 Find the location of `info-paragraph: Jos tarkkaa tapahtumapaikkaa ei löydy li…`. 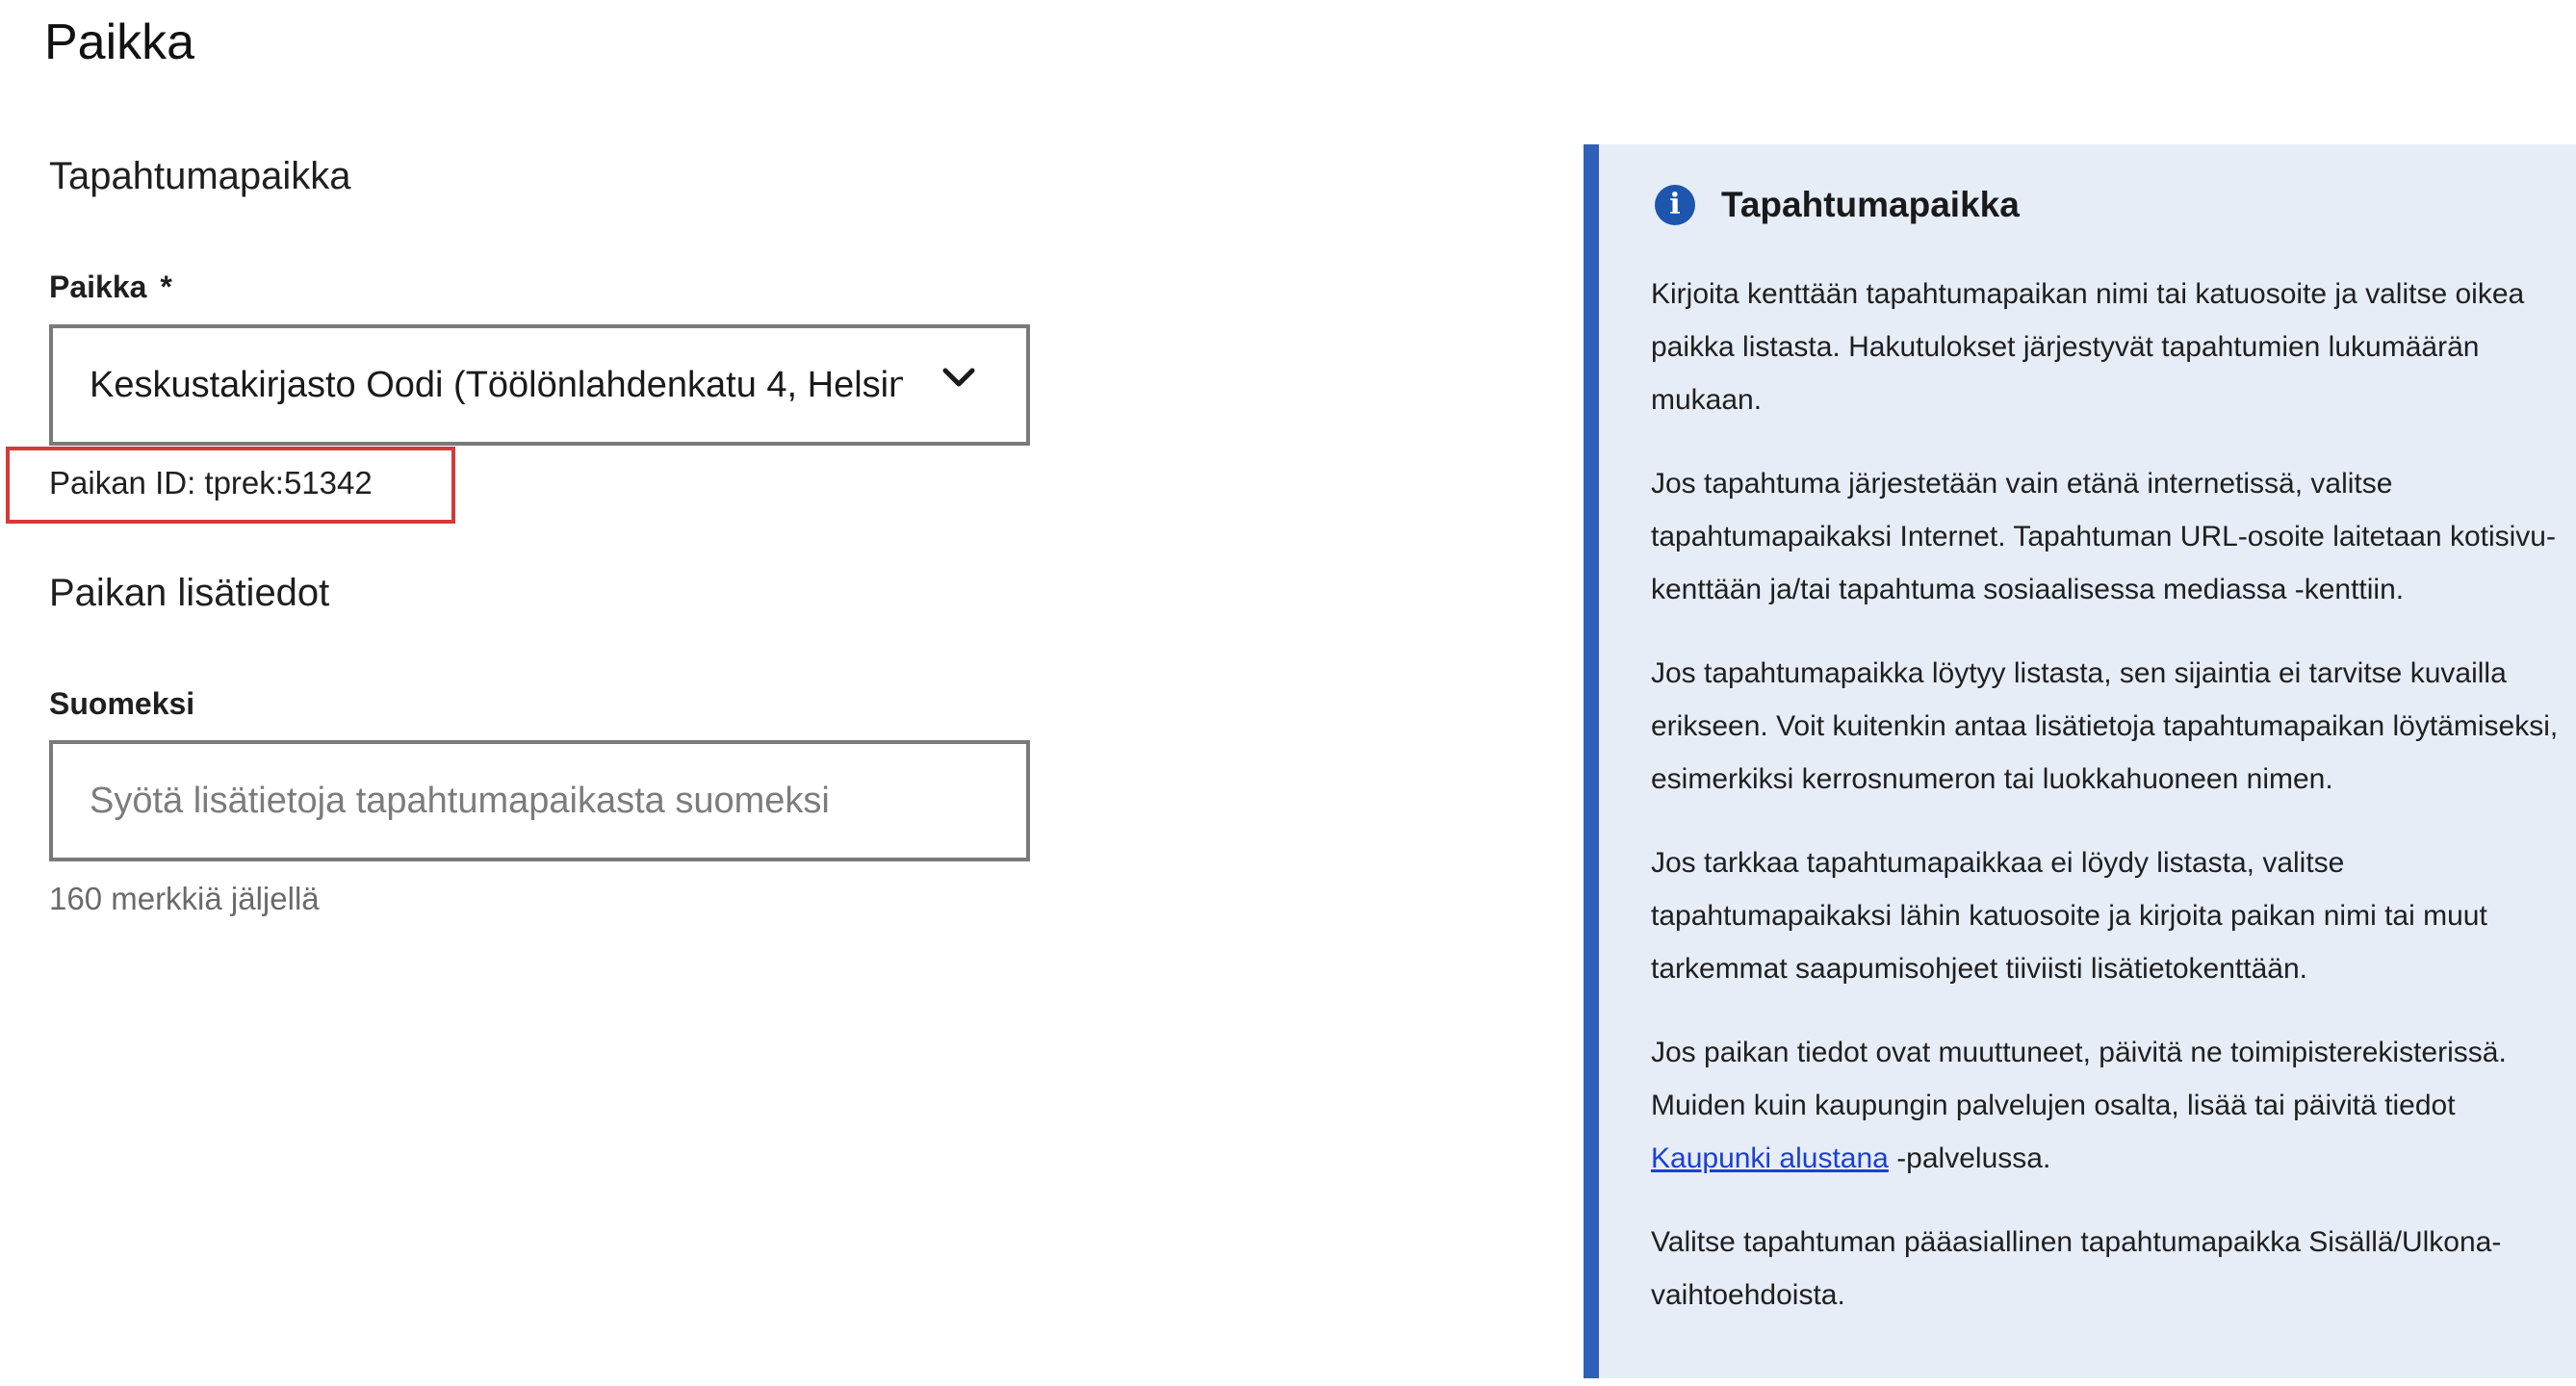

info-paragraph: Jos tarkkaa tapahtumapaikkaa ei löydy li… is located at coordinates (2069, 916).